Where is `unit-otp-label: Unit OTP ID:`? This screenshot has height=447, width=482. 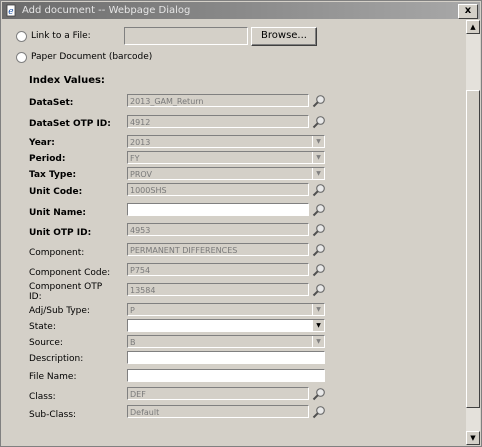
unit-otp-label: Unit OTP ID: is located at coordinates (60, 233).